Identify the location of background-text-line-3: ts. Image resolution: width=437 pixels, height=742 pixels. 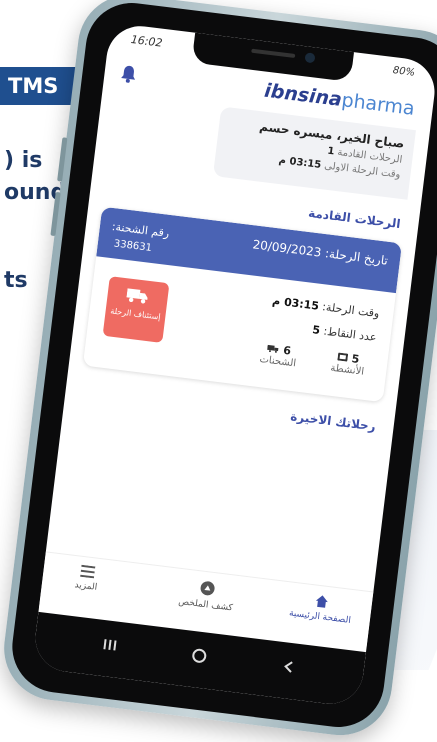
(16, 280).